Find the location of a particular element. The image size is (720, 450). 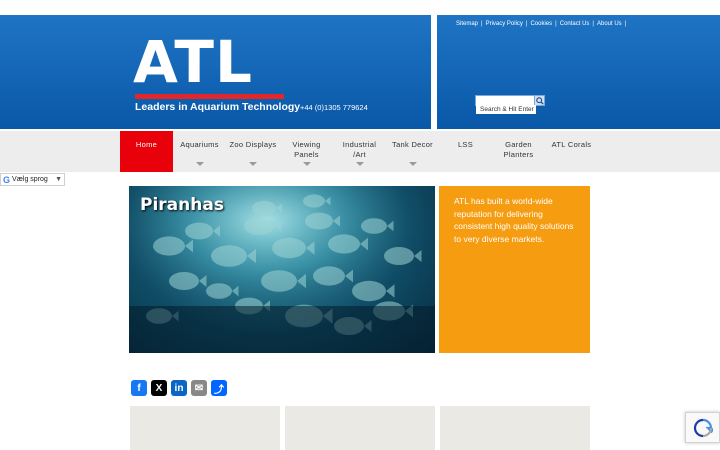

nav-item-label: Industrial /Art is located at coordinates (359, 149).